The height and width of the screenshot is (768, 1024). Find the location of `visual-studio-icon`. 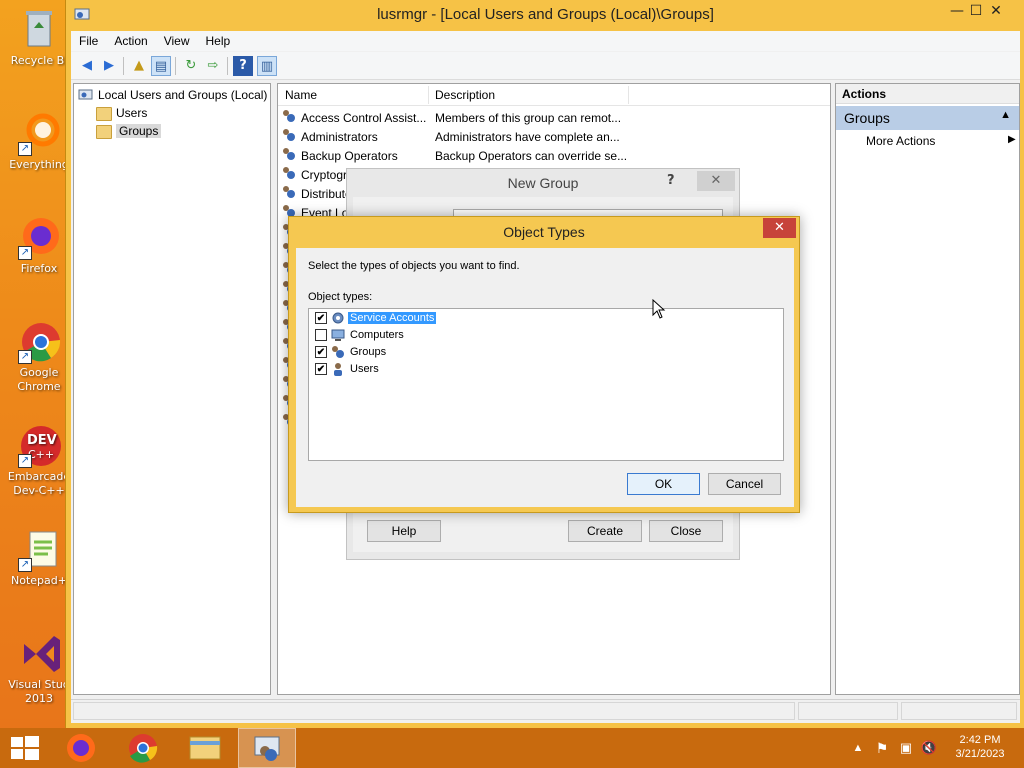

visual-studio-icon is located at coordinates (39, 653).